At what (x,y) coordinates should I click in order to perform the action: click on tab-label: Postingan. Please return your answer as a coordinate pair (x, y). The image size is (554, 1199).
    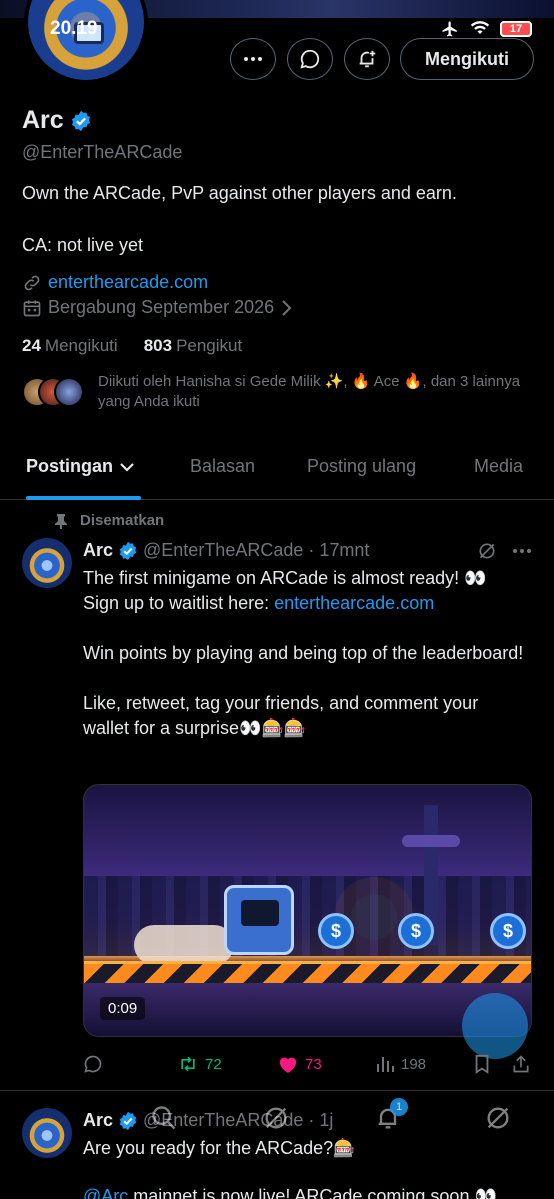
    Looking at the image, I should click on (70, 466).